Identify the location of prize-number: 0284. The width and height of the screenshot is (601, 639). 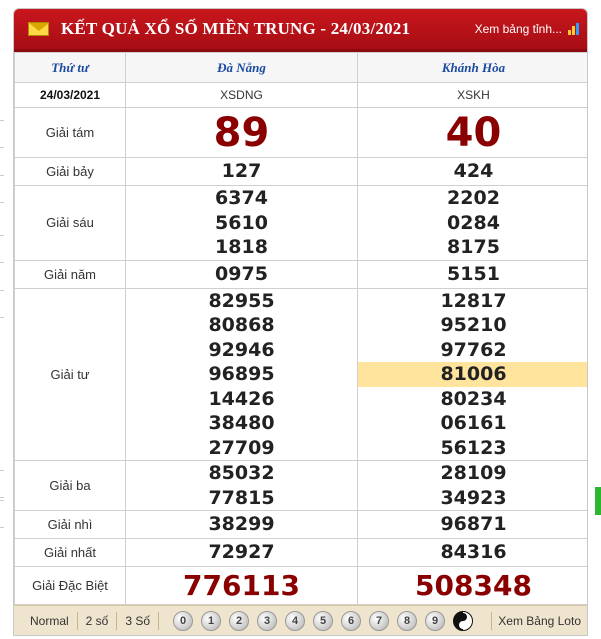
(473, 222).